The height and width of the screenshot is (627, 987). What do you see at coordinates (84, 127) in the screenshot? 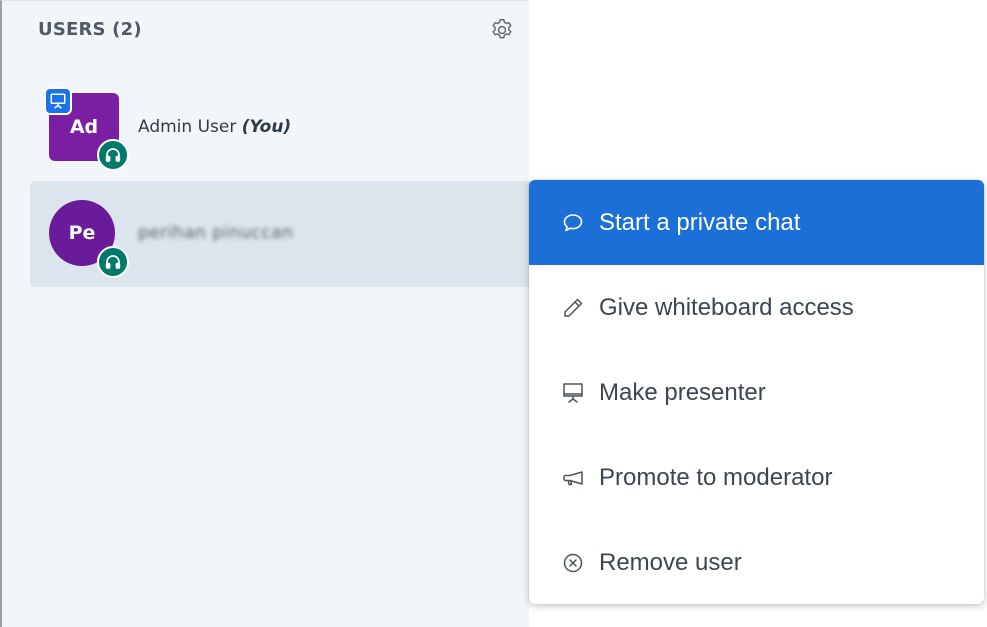
I see `avatar-initials: Ad` at bounding box center [84, 127].